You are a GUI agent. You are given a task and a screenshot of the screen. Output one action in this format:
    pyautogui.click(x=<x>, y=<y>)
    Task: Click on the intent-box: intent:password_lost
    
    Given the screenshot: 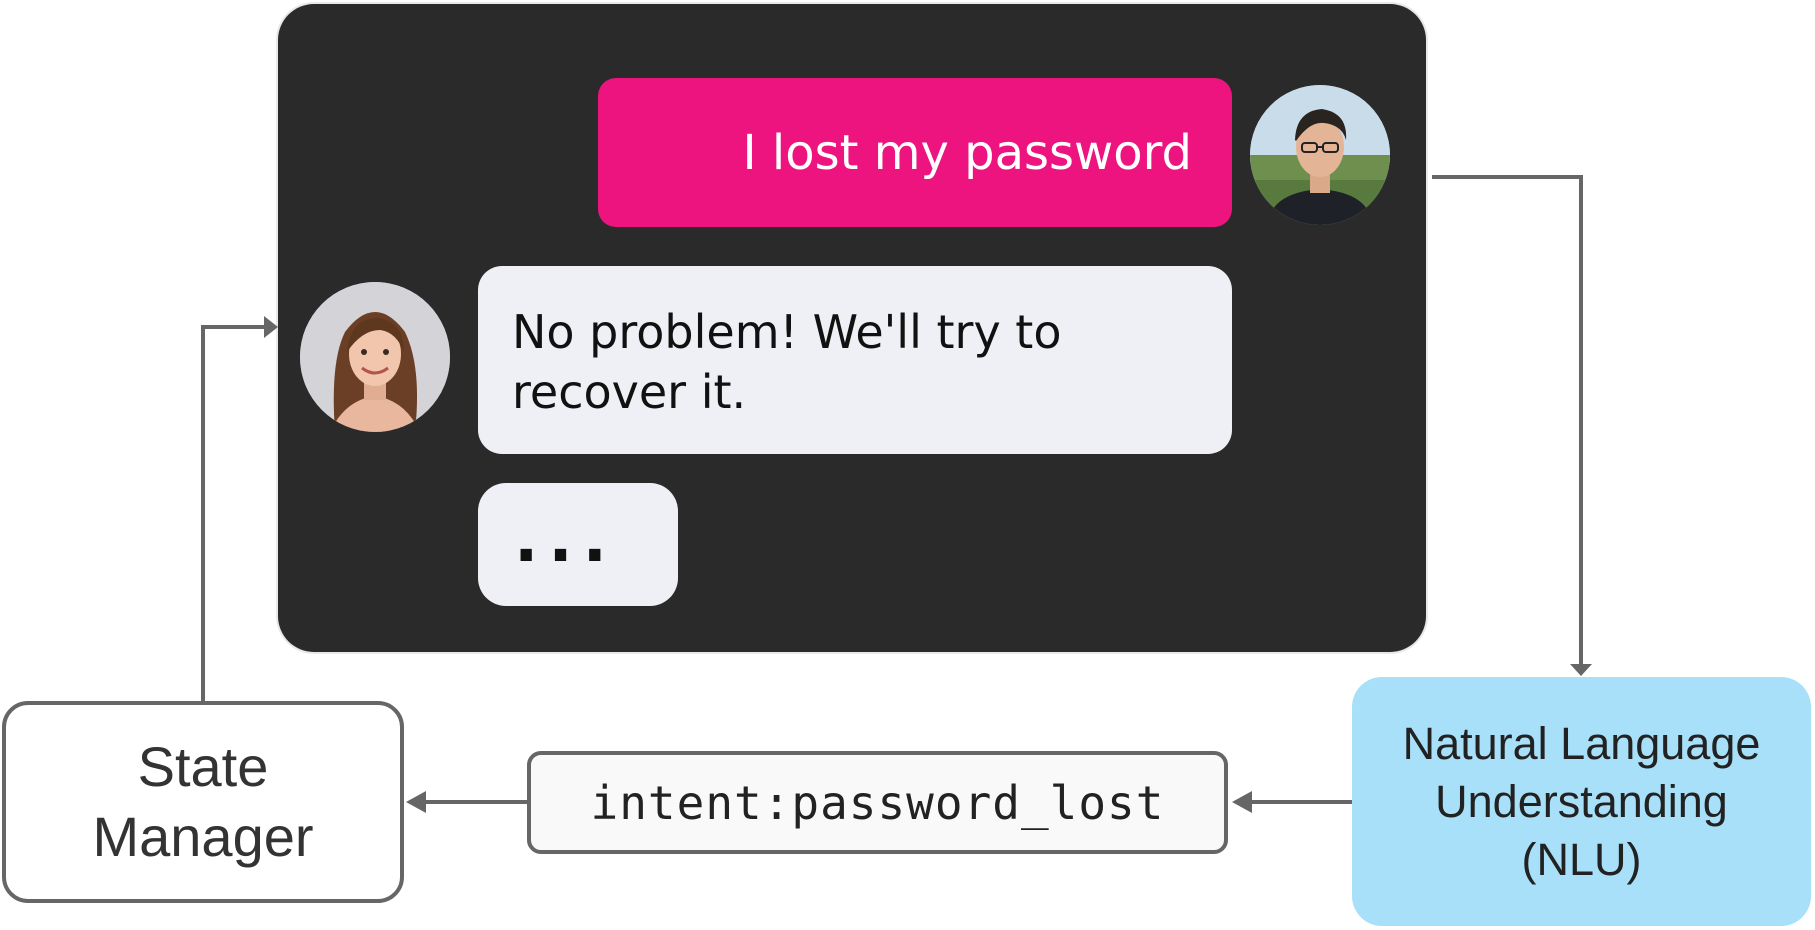 What is the action you would take?
    pyautogui.click(x=877, y=802)
    